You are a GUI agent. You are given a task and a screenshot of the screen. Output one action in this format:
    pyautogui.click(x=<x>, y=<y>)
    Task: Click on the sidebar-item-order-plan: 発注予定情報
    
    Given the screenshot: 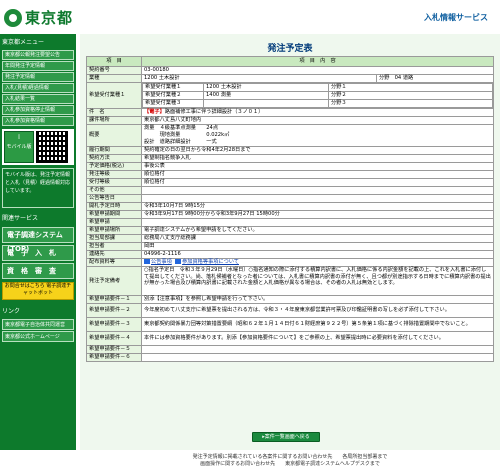 What is the action you would take?
    pyautogui.click(x=38, y=77)
    